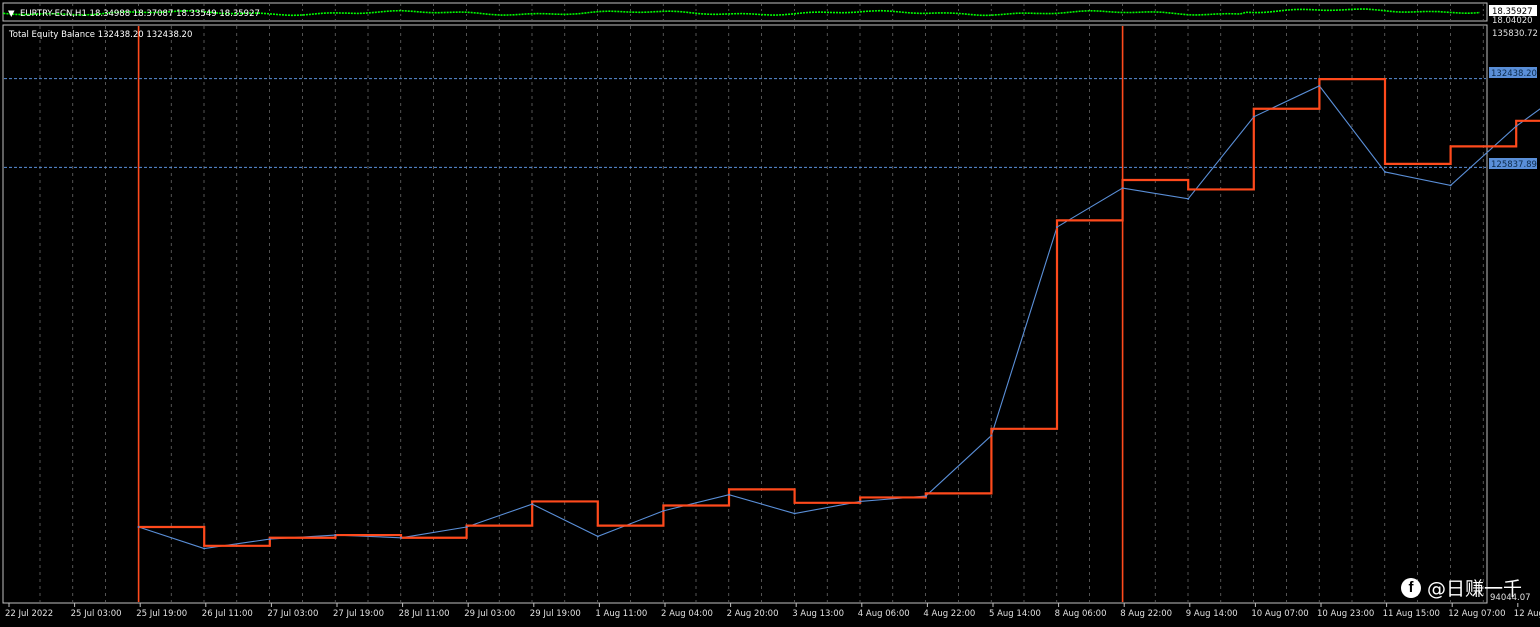 Image resolution: width=1540 pixels, height=627 pixels. Describe the element at coordinates (621, 614) in the screenshot. I see `time-axis-label: 1 Aug 11:00` at that location.